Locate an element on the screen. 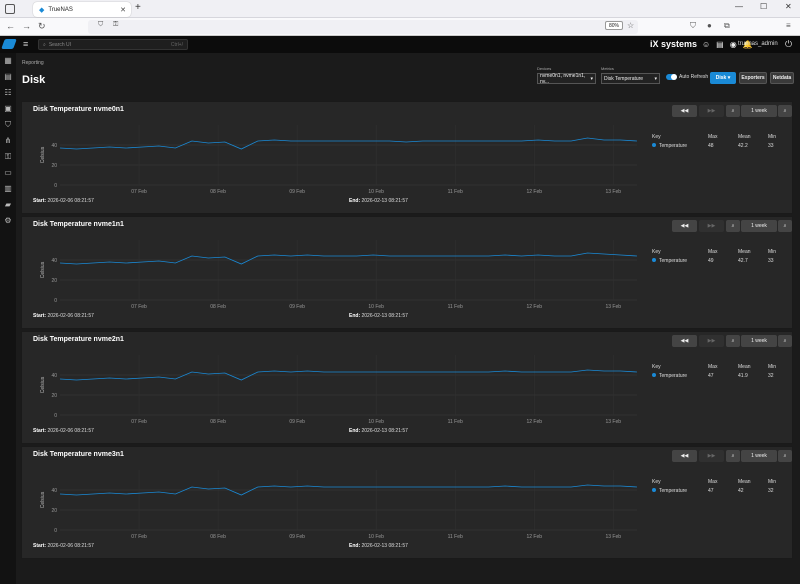  user-menu: truenas_admin is located at coordinates (758, 44).